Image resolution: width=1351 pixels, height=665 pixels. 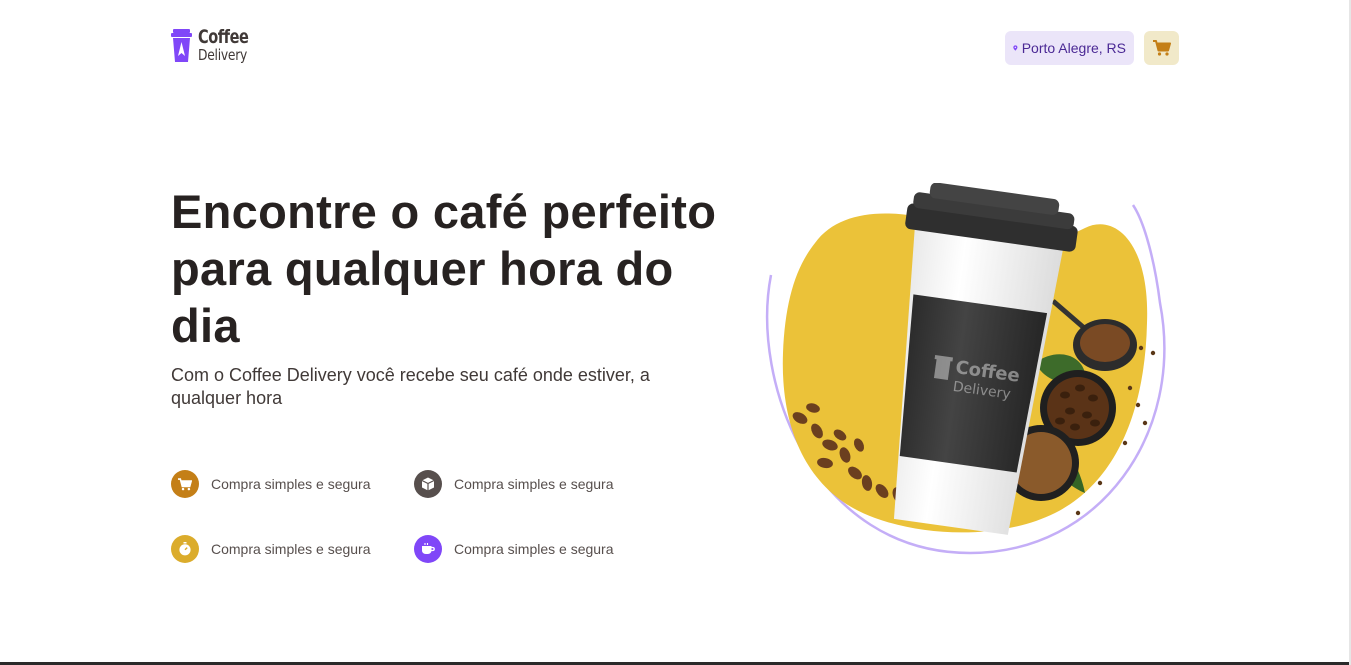 I want to click on coffee-cup-logo-icon, so click(x=181, y=45).